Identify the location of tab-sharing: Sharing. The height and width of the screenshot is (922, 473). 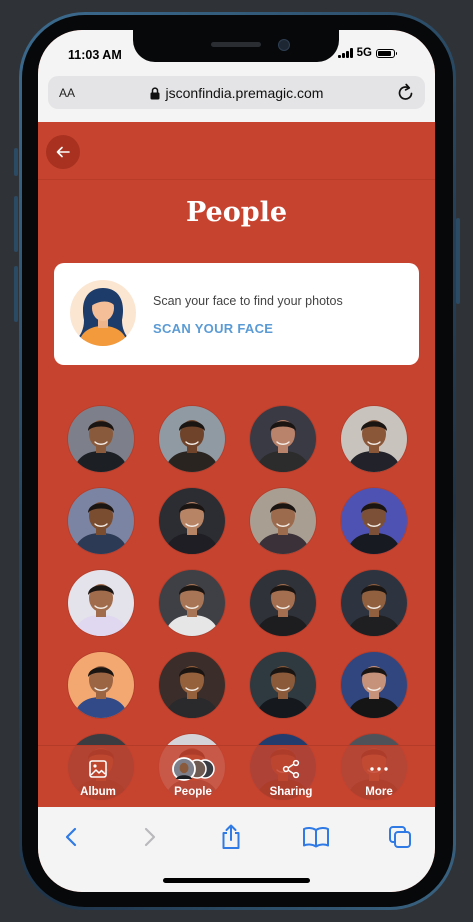
(291, 777).